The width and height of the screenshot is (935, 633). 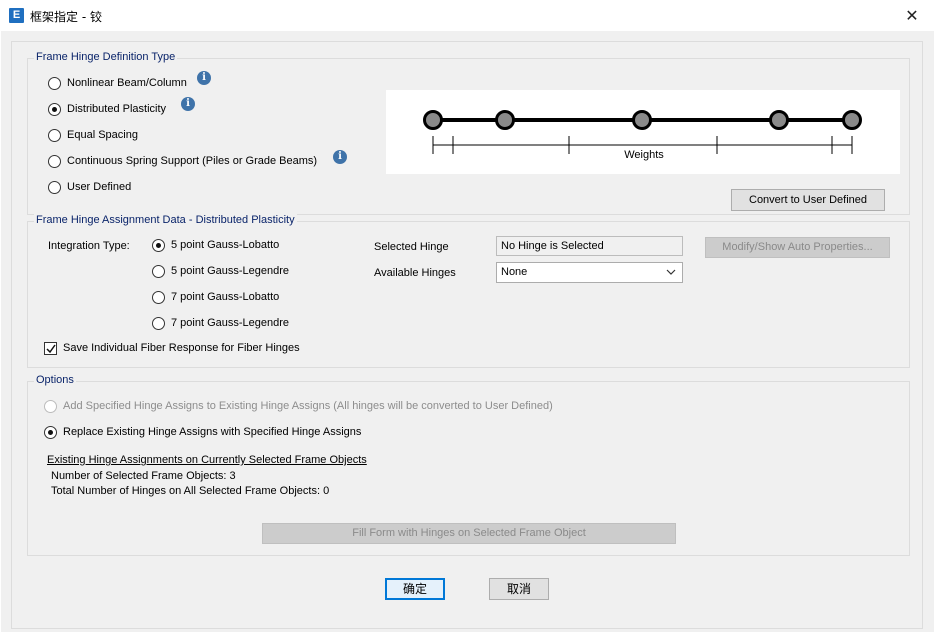 What do you see at coordinates (230, 323) in the screenshot?
I see `radio-label: 7 point Gauss-Legendre` at bounding box center [230, 323].